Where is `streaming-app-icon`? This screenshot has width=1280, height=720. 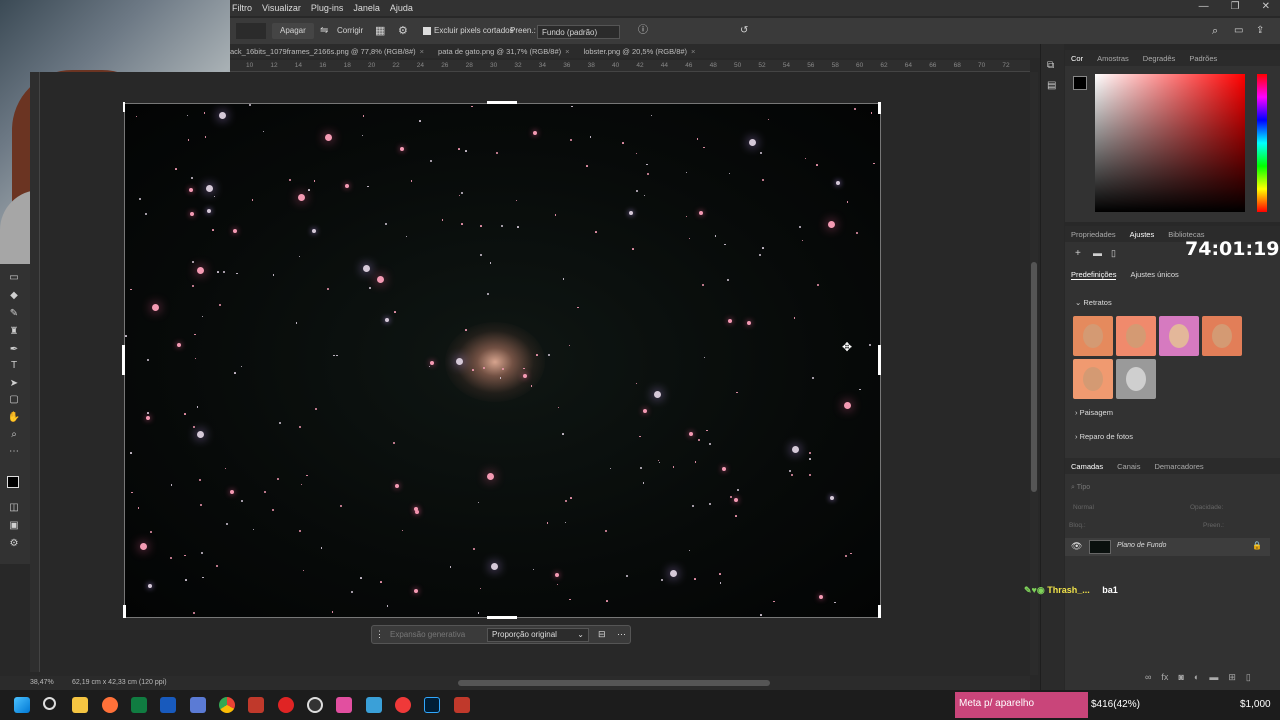
streaming-app-icon is located at coordinates (256, 705).